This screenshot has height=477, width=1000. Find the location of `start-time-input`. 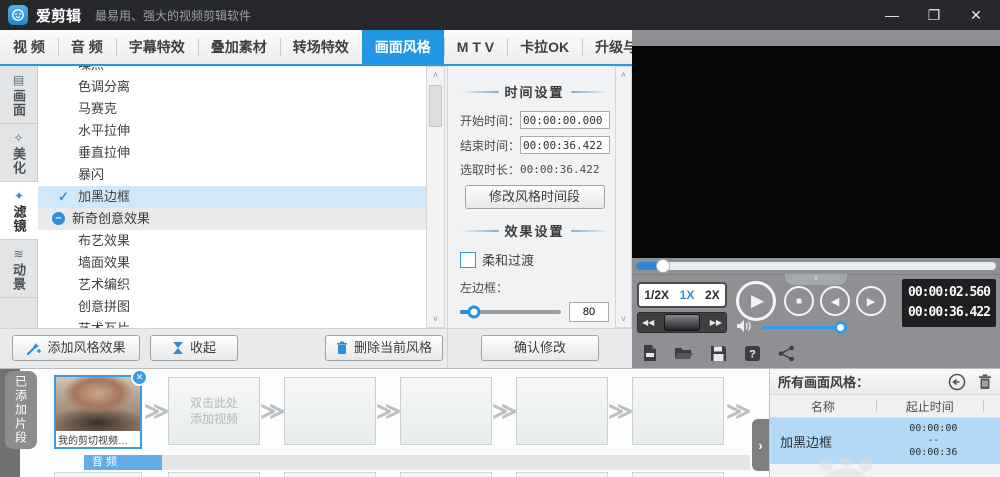

start-time-input is located at coordinates (565, 120).